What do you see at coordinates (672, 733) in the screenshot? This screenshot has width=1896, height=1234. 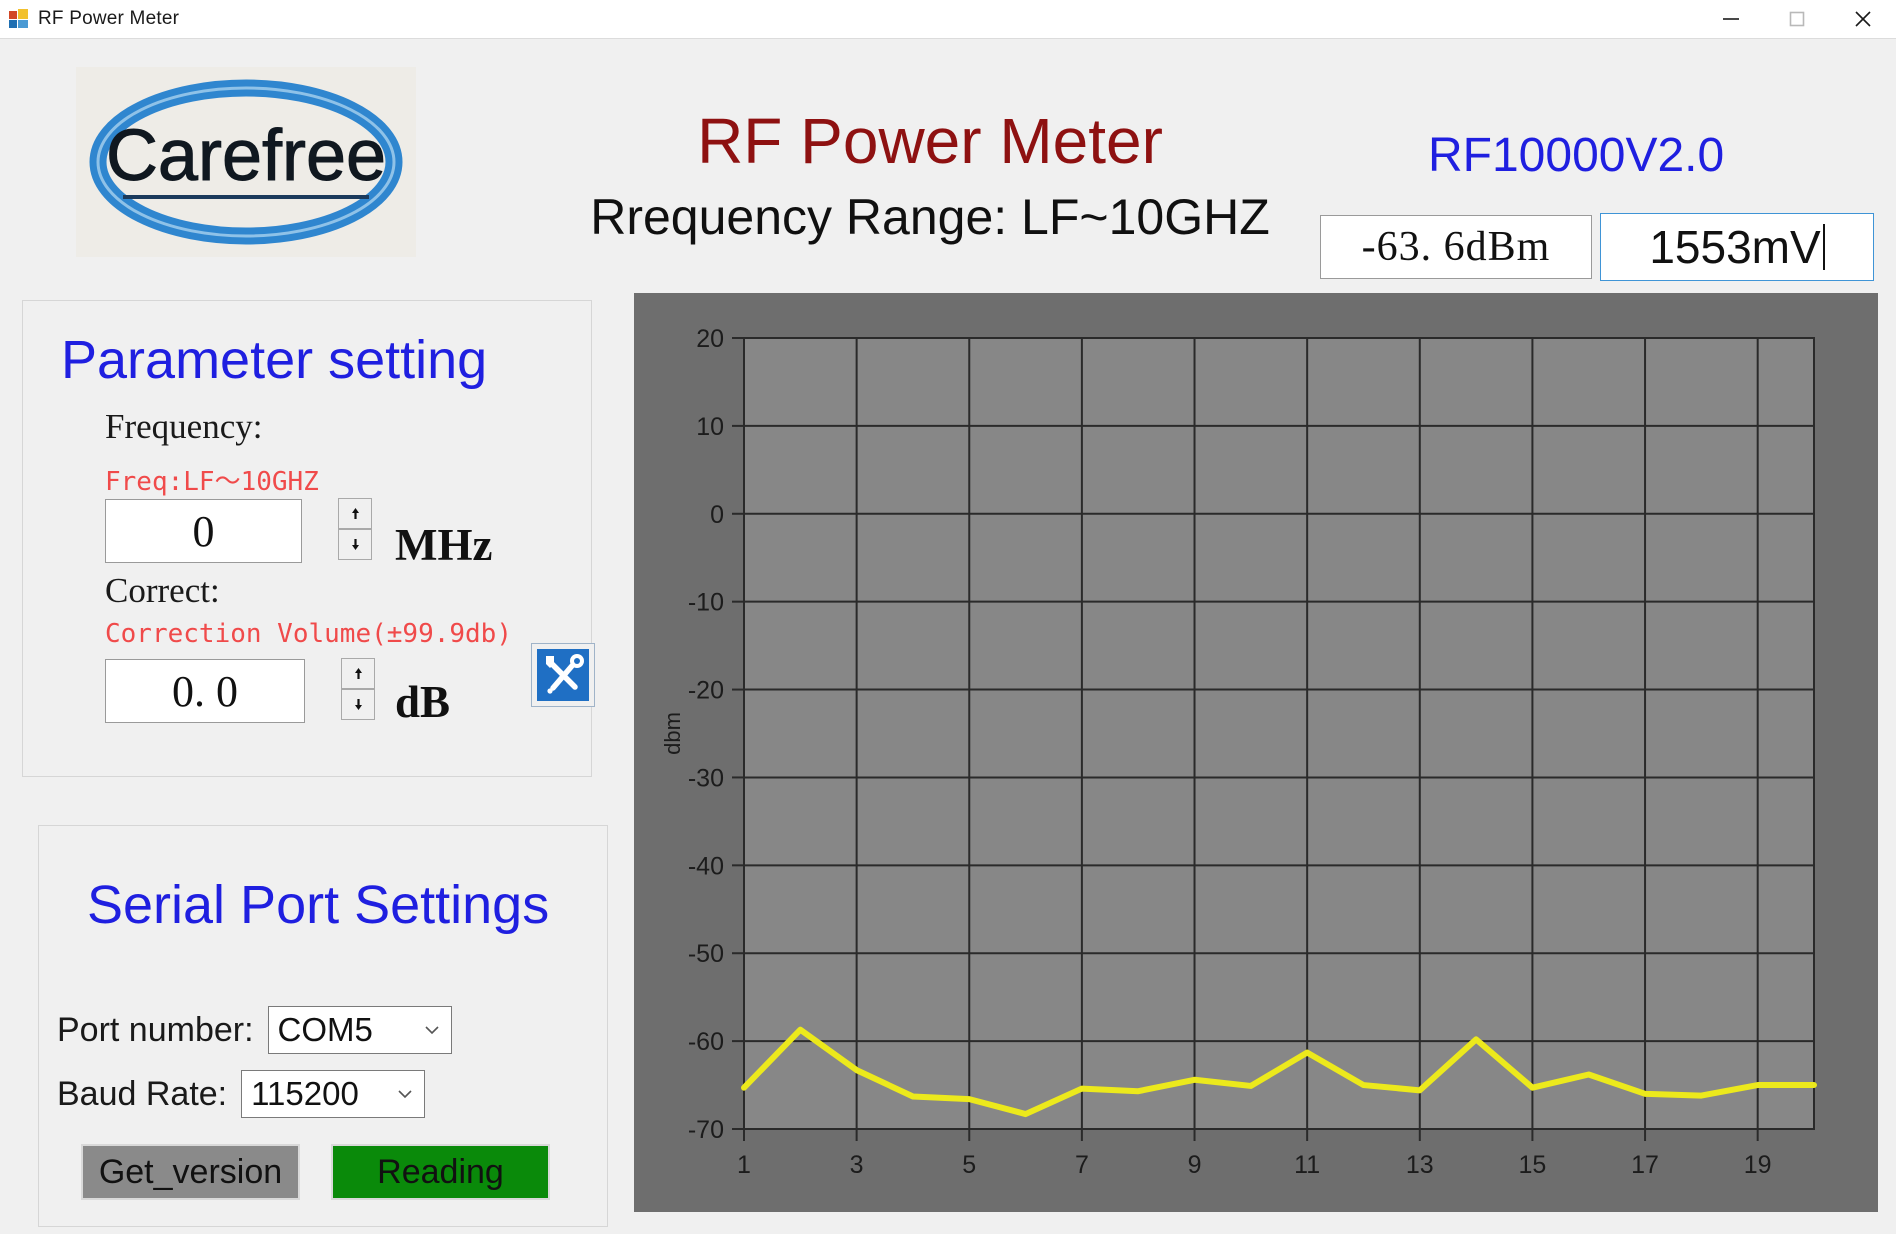 I see `y-axis-label: dbm` at bounding box center [672, 733].